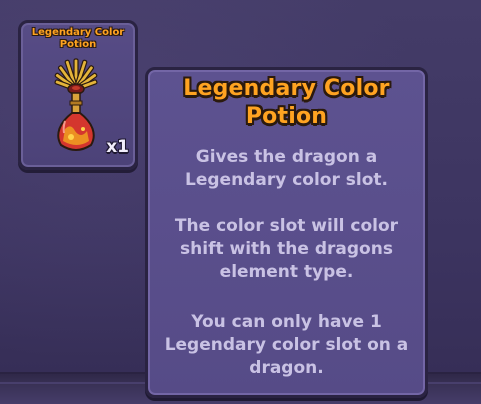 The image size is (481, 404). I want to click on item-card-legendary-color-potion: Legendary Color Potion x1, so click(78, 95).